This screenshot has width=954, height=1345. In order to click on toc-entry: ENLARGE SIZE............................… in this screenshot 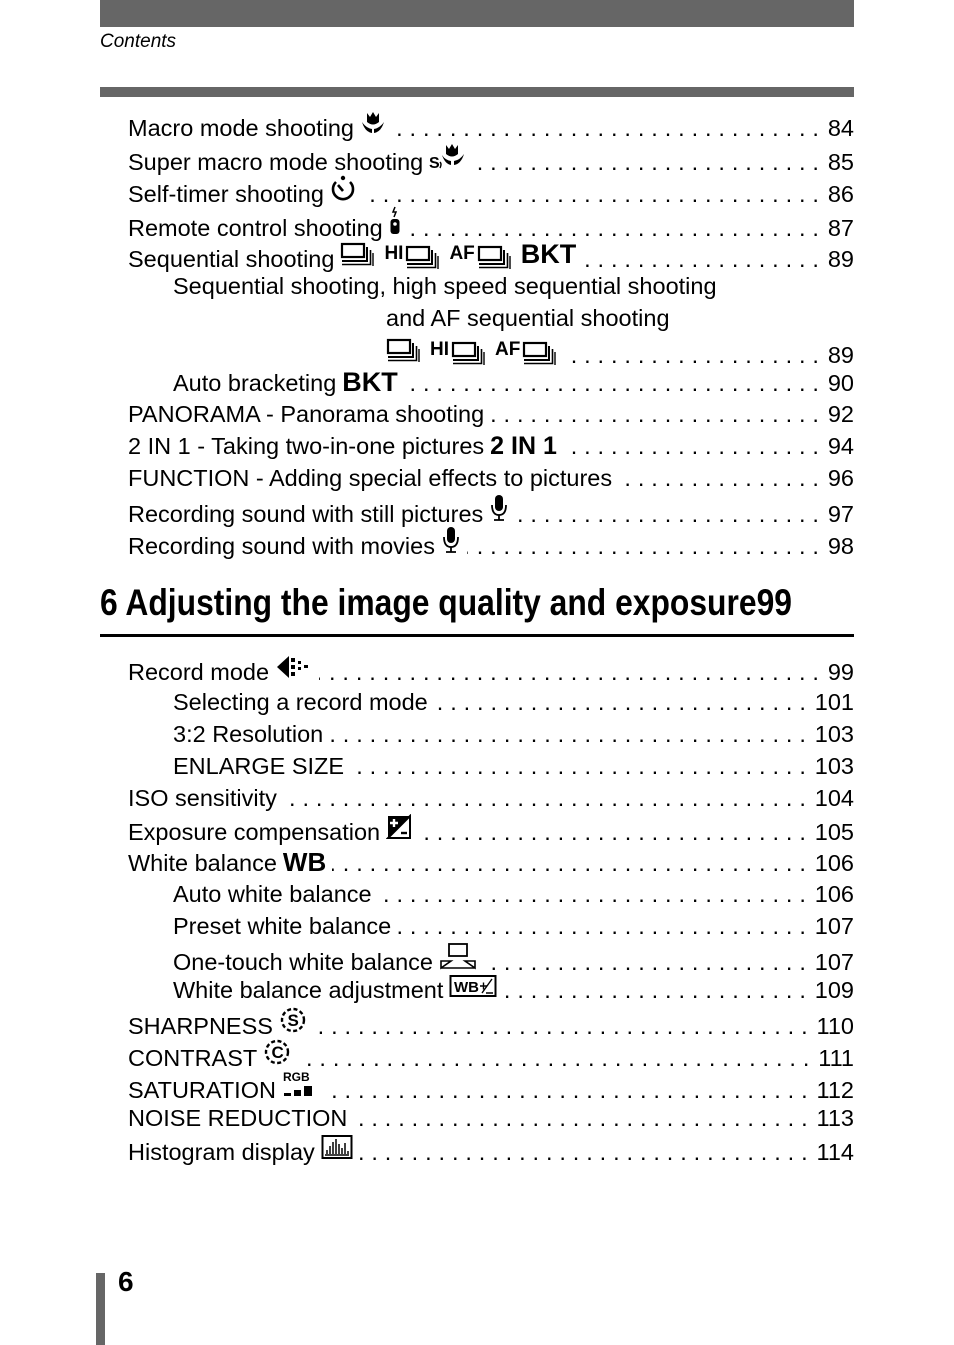, I will do `click(491, 766)`.